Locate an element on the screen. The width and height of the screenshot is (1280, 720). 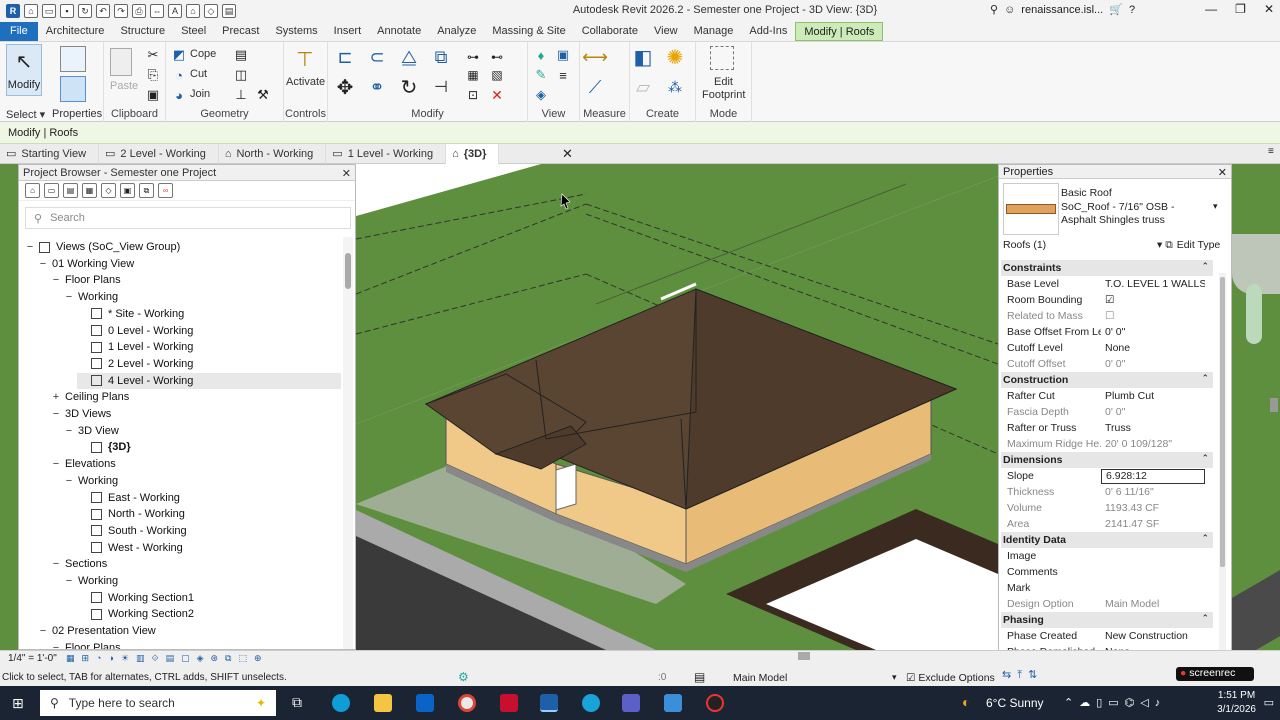
create-assembly-icon: ▱ is located at coordinates (643, 87).